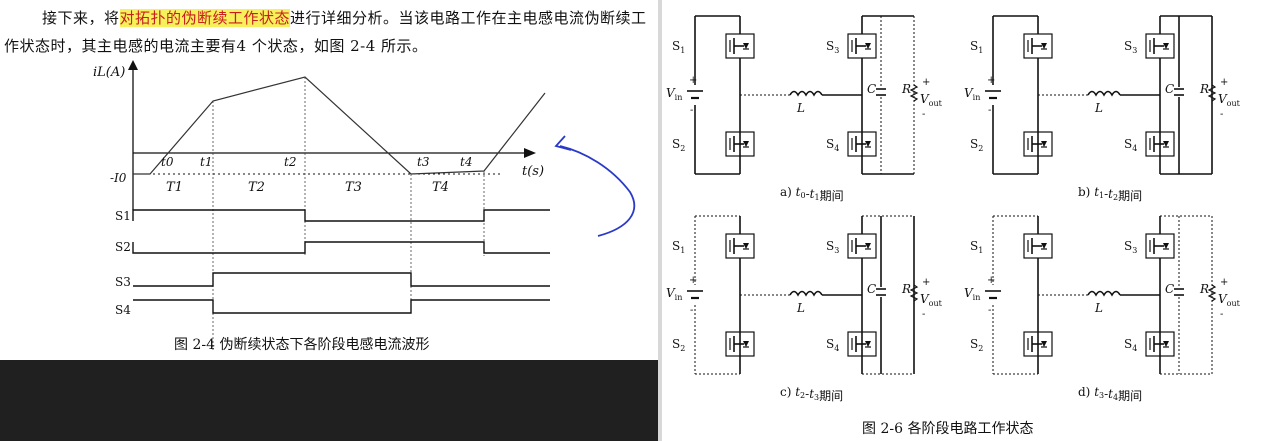  I want to click on x-axis-label: t(s), so click(533, 171).